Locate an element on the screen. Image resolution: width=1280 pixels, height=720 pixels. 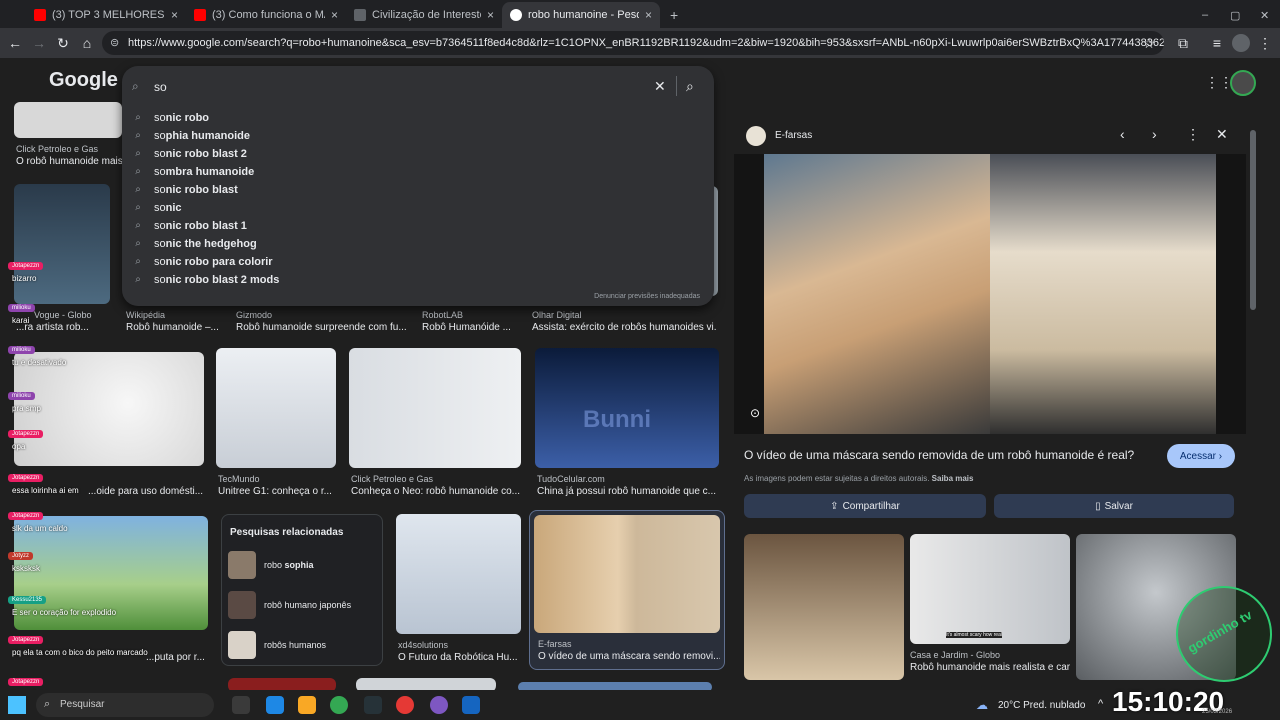
tab-youtube-mouses: (3) TOP 3 MELHORES MOUSES × is located at coordinates (106, 15).